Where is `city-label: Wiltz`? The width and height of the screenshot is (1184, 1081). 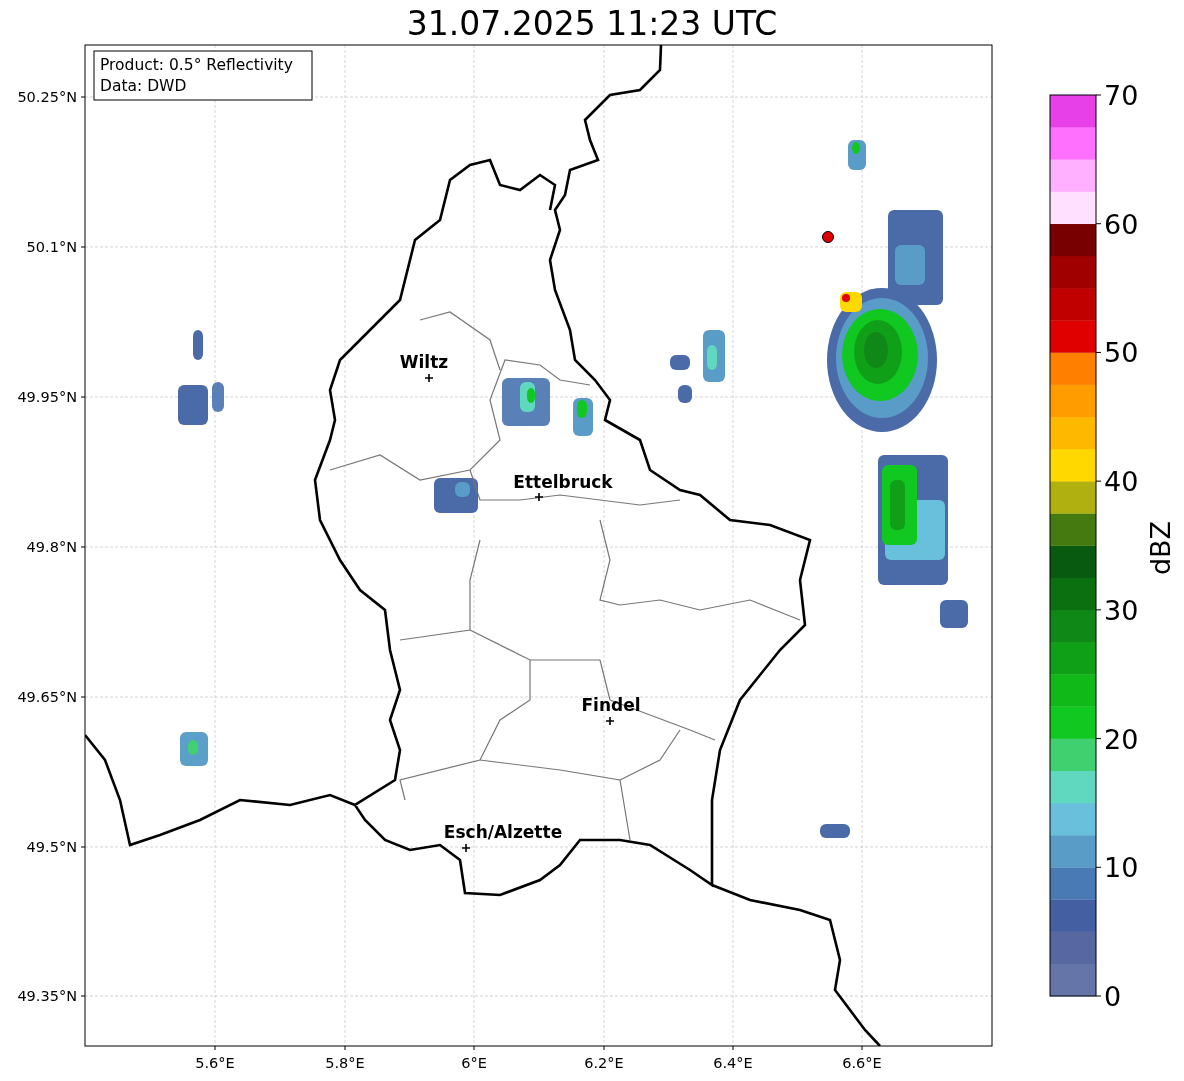 city-label: Wiltz is located at coordinates (424, 362).